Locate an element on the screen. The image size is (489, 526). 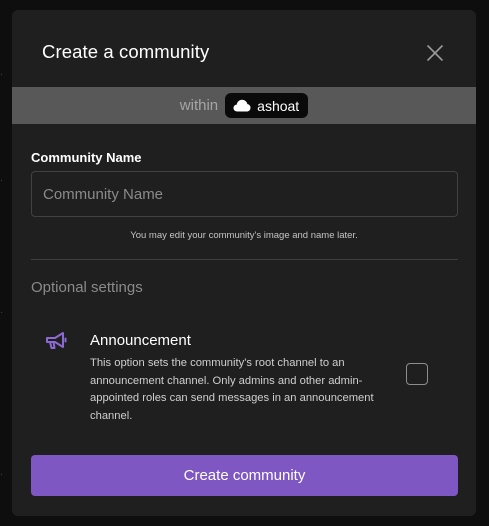
section-divider is located at coordinates (244, 259).